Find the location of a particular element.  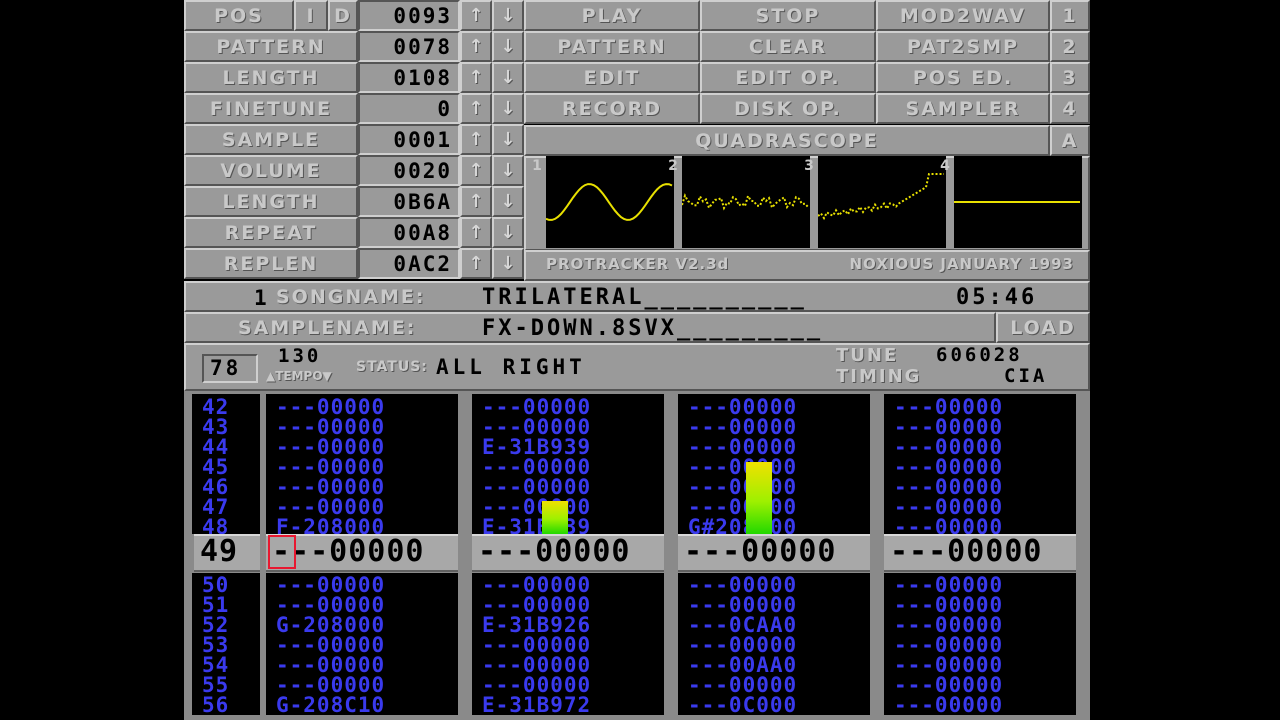

menu-button: 1 is located at coordinates (1070, 15).